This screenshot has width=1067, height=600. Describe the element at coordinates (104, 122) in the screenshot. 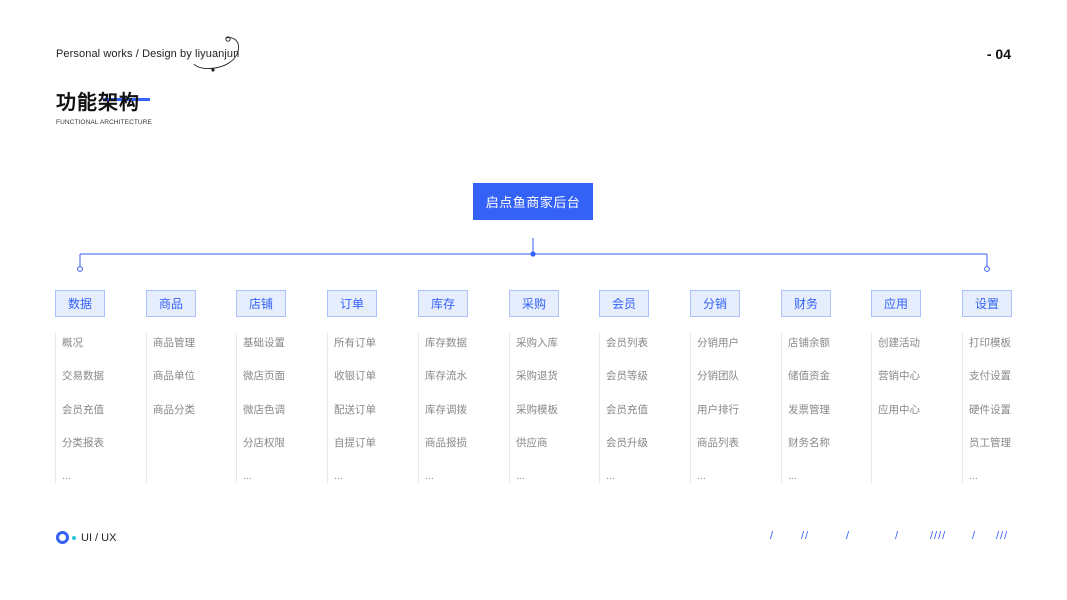

I see `page-subtitle: FUNCTIONAL ARCHITECTURE` at that location.